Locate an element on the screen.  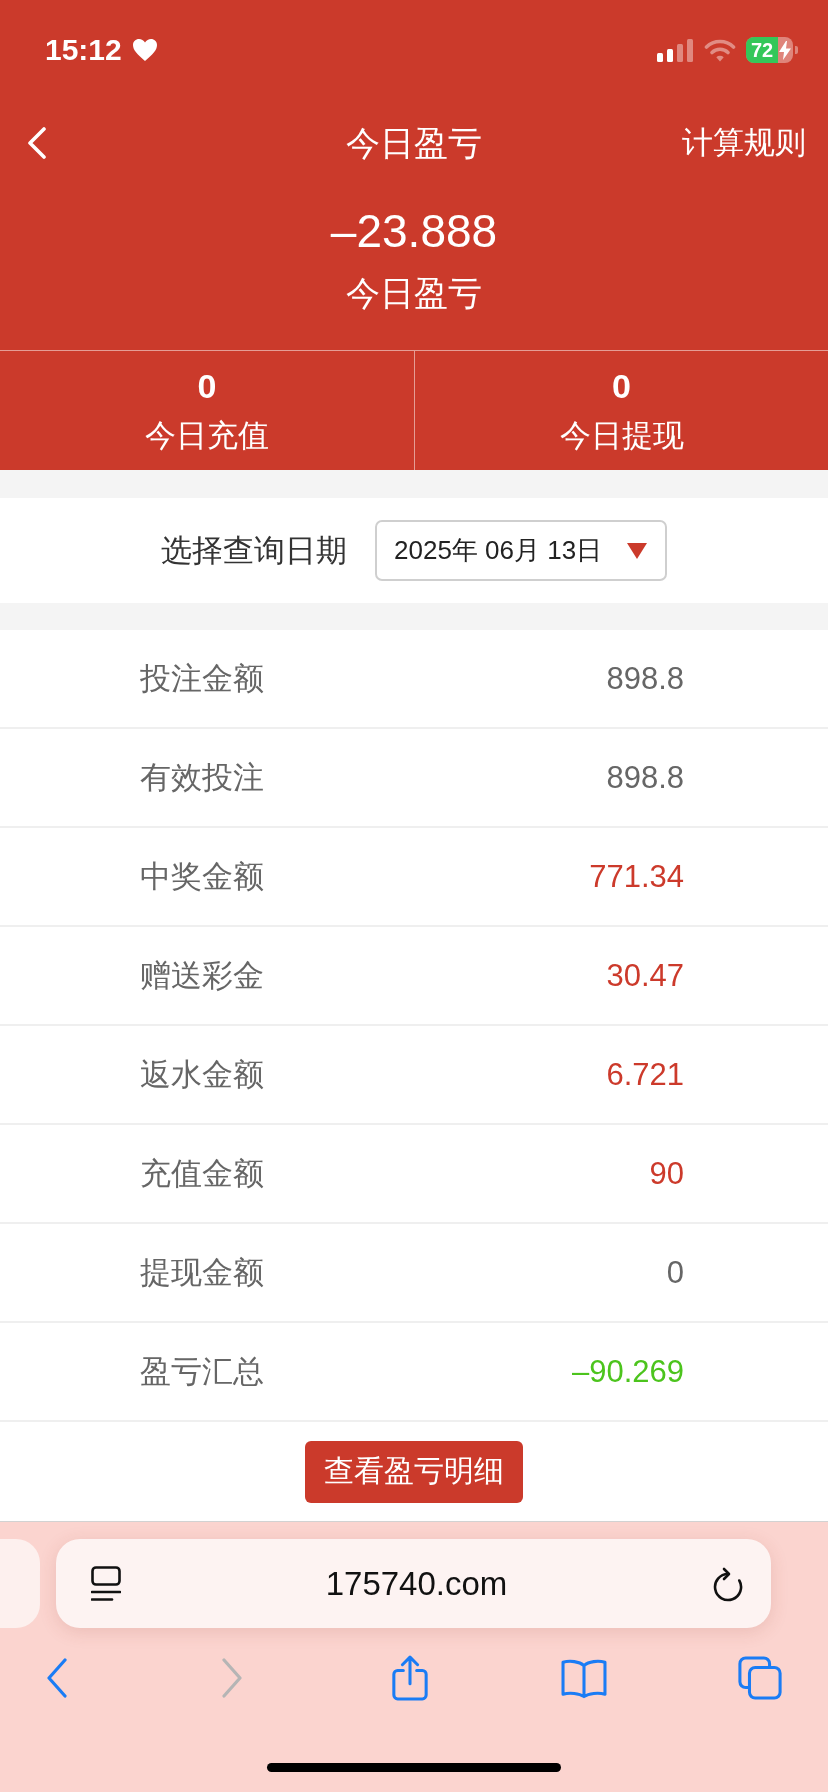
heart-icon is located at coordinates (144, 50).